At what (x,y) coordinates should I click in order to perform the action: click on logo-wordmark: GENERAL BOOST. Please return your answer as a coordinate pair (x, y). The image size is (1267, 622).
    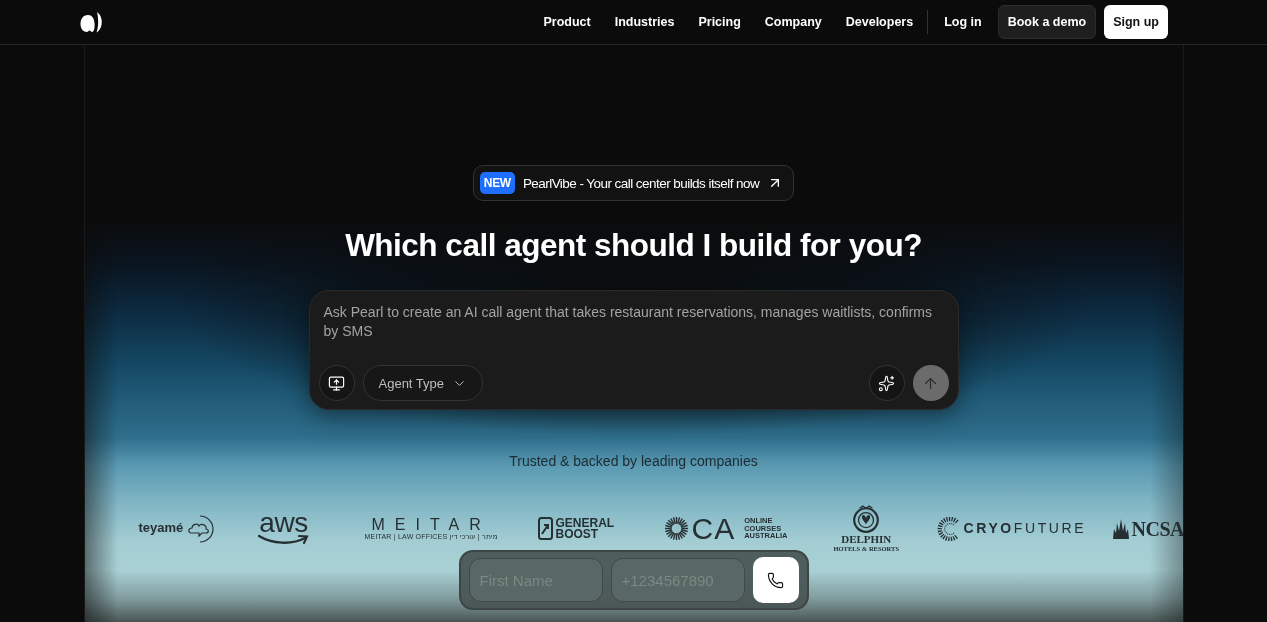
    Looking at the image, I should click on (584, 528).